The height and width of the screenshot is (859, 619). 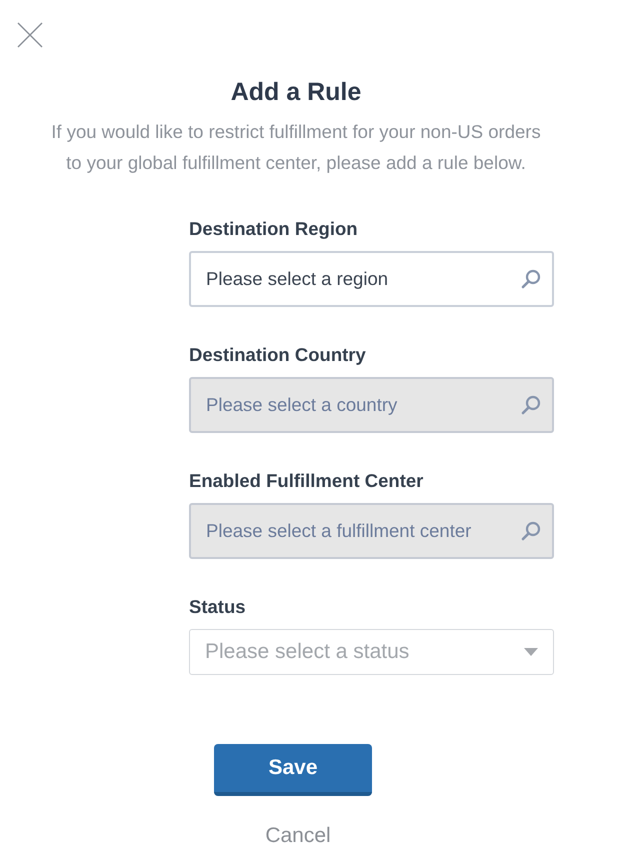 I want to click on save-button: Save, so click(x=293, y=770).